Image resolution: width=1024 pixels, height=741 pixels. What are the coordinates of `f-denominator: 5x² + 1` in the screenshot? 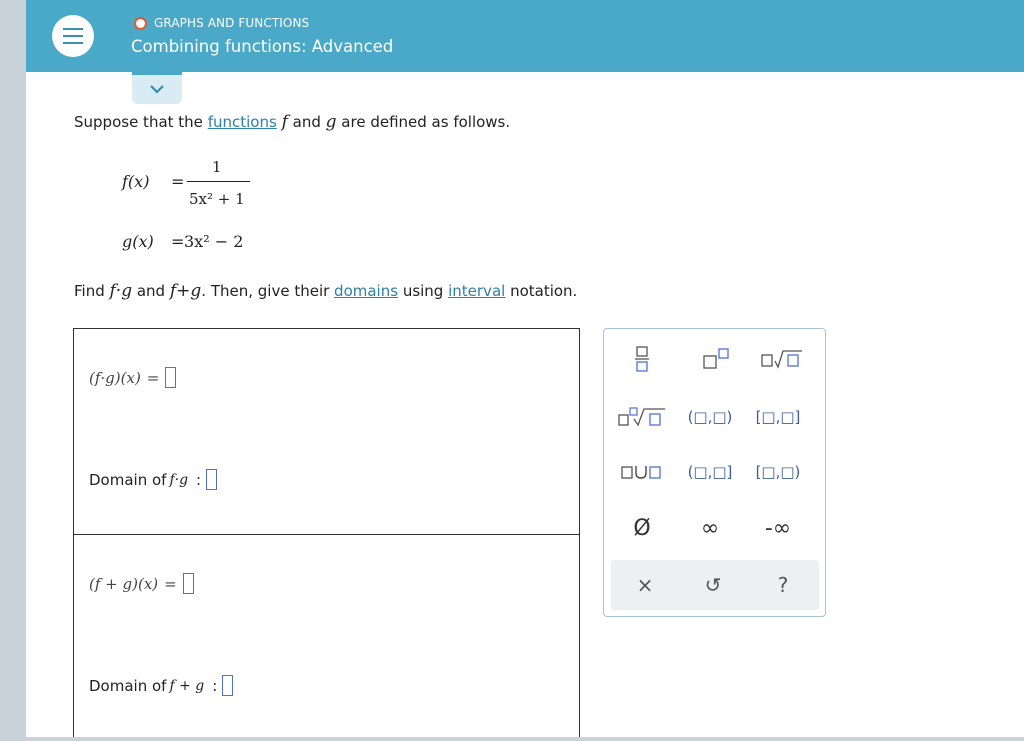 It's located at (217, 199).